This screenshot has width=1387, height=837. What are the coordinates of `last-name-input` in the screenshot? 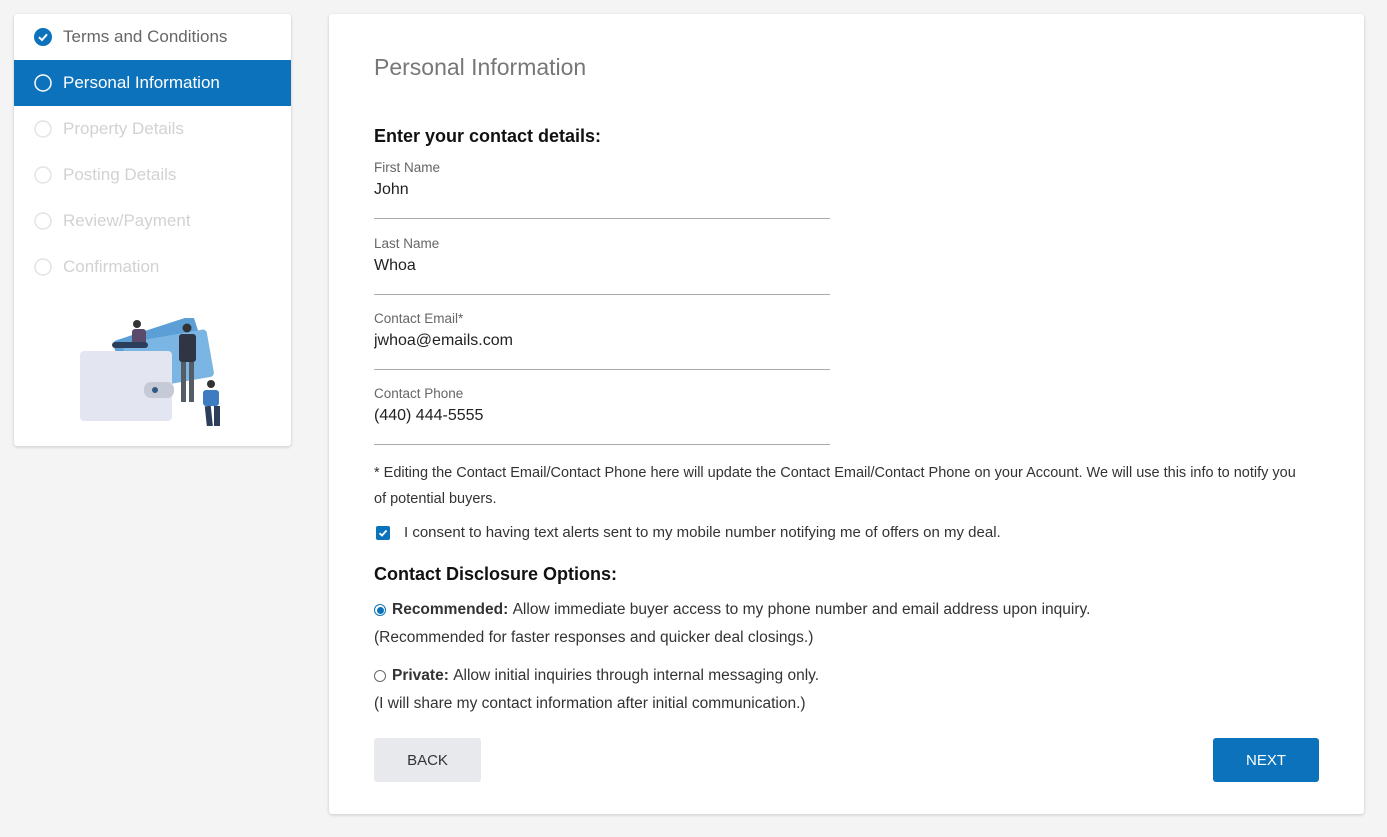 It's located at (602, 266).